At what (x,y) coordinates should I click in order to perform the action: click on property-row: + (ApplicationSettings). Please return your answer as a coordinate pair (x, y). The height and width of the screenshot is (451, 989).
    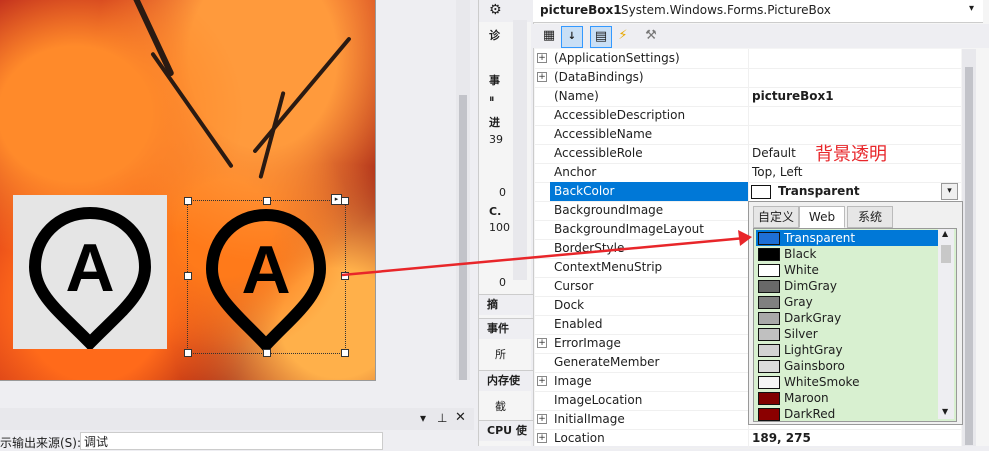
    Looking at the image, I should click on (748, 59).